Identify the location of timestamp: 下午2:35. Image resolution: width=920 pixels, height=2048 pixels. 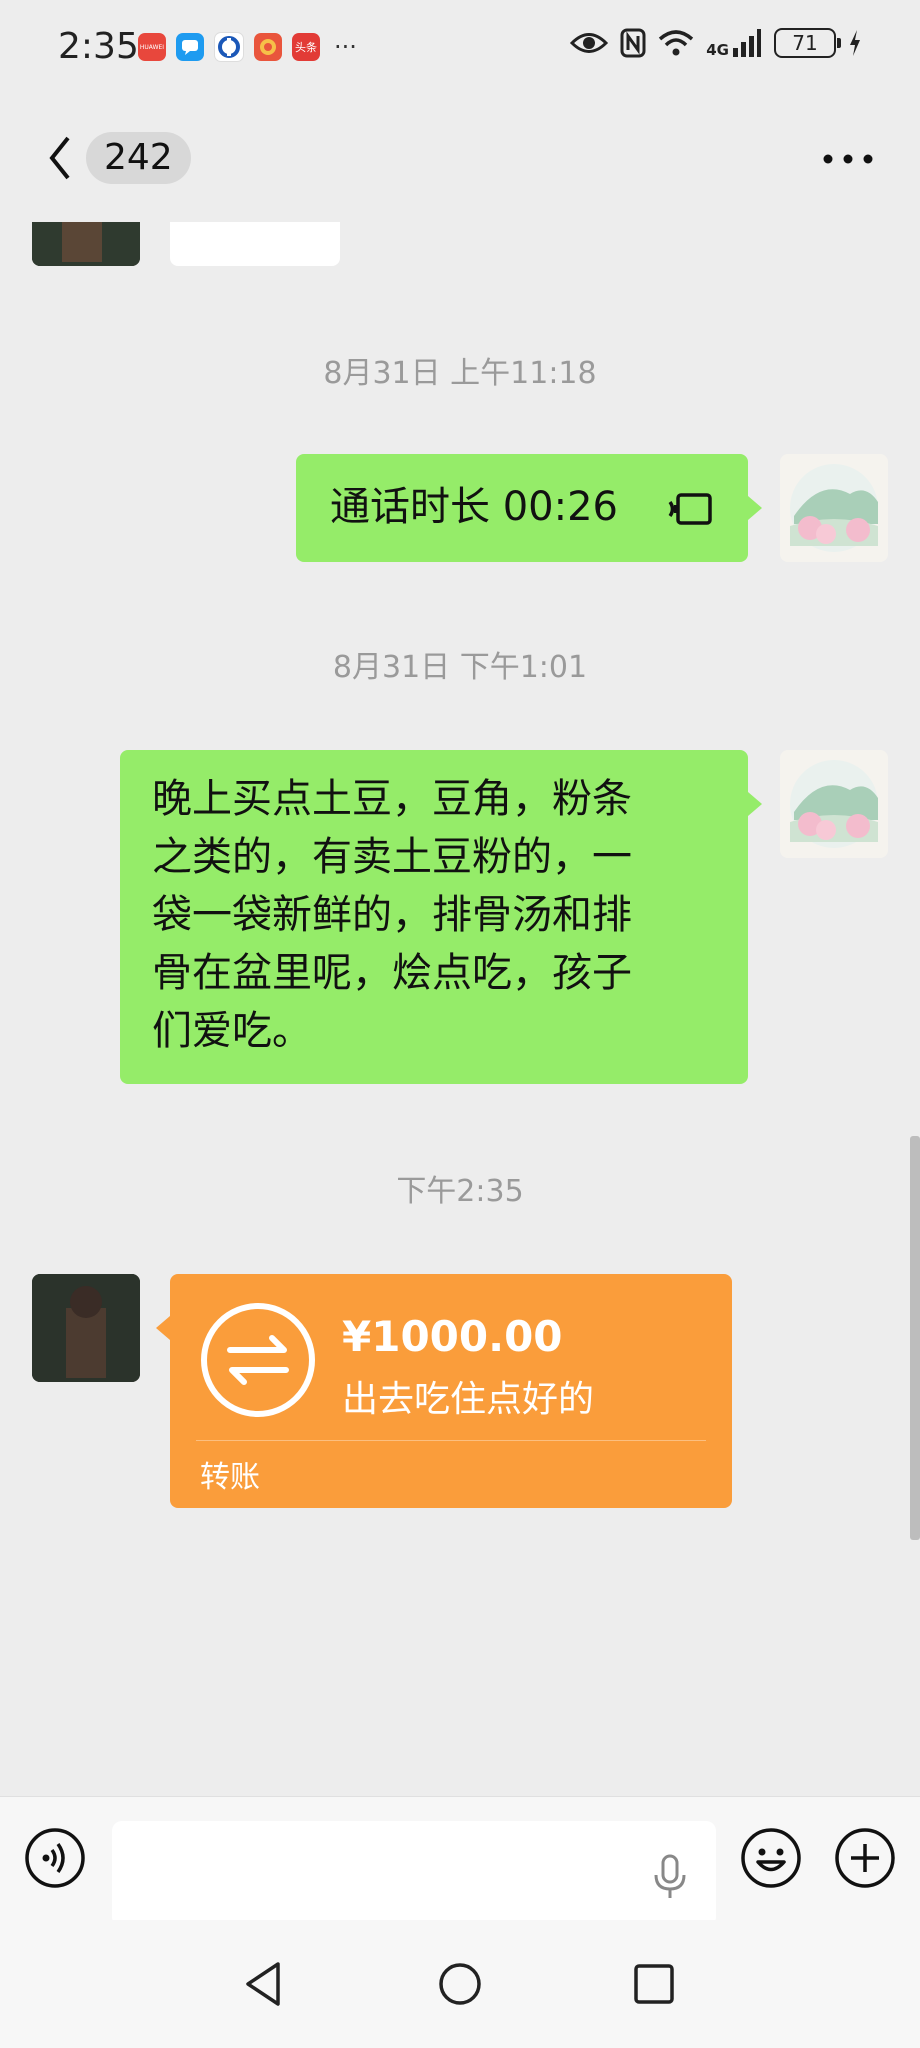
(460, 1191).